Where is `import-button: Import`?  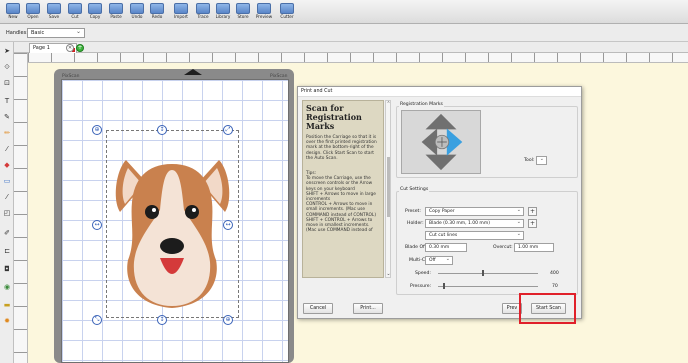 import-button: Import is located at coordinates (181, 12).